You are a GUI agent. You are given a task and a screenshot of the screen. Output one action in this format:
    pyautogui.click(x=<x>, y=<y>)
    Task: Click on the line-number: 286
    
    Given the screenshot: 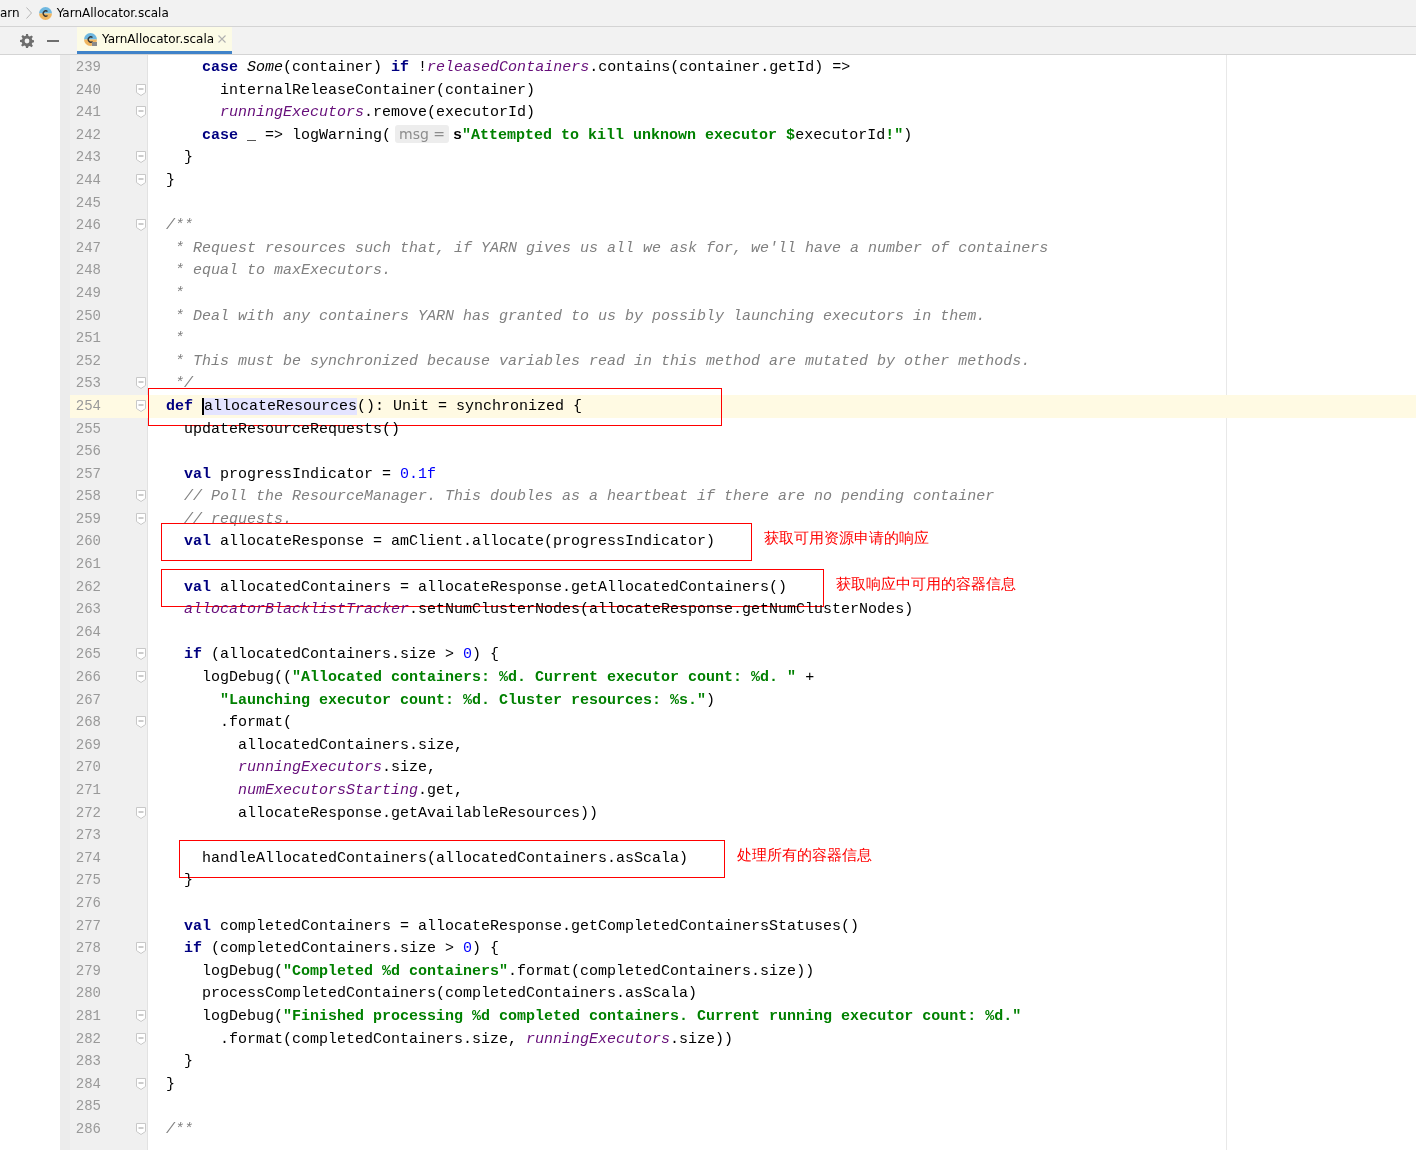 What is the action you would take?
    pyautogui.click(x=88, y=1129)
    